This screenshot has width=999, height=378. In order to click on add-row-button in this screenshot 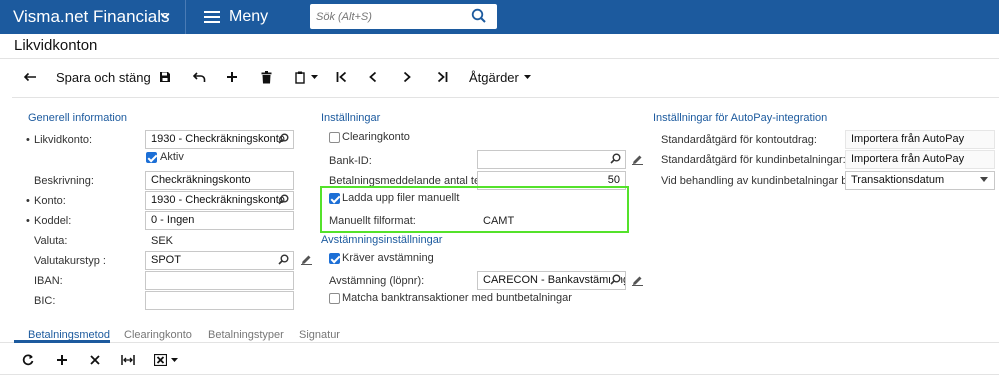, I will do `click(62, 360)`.